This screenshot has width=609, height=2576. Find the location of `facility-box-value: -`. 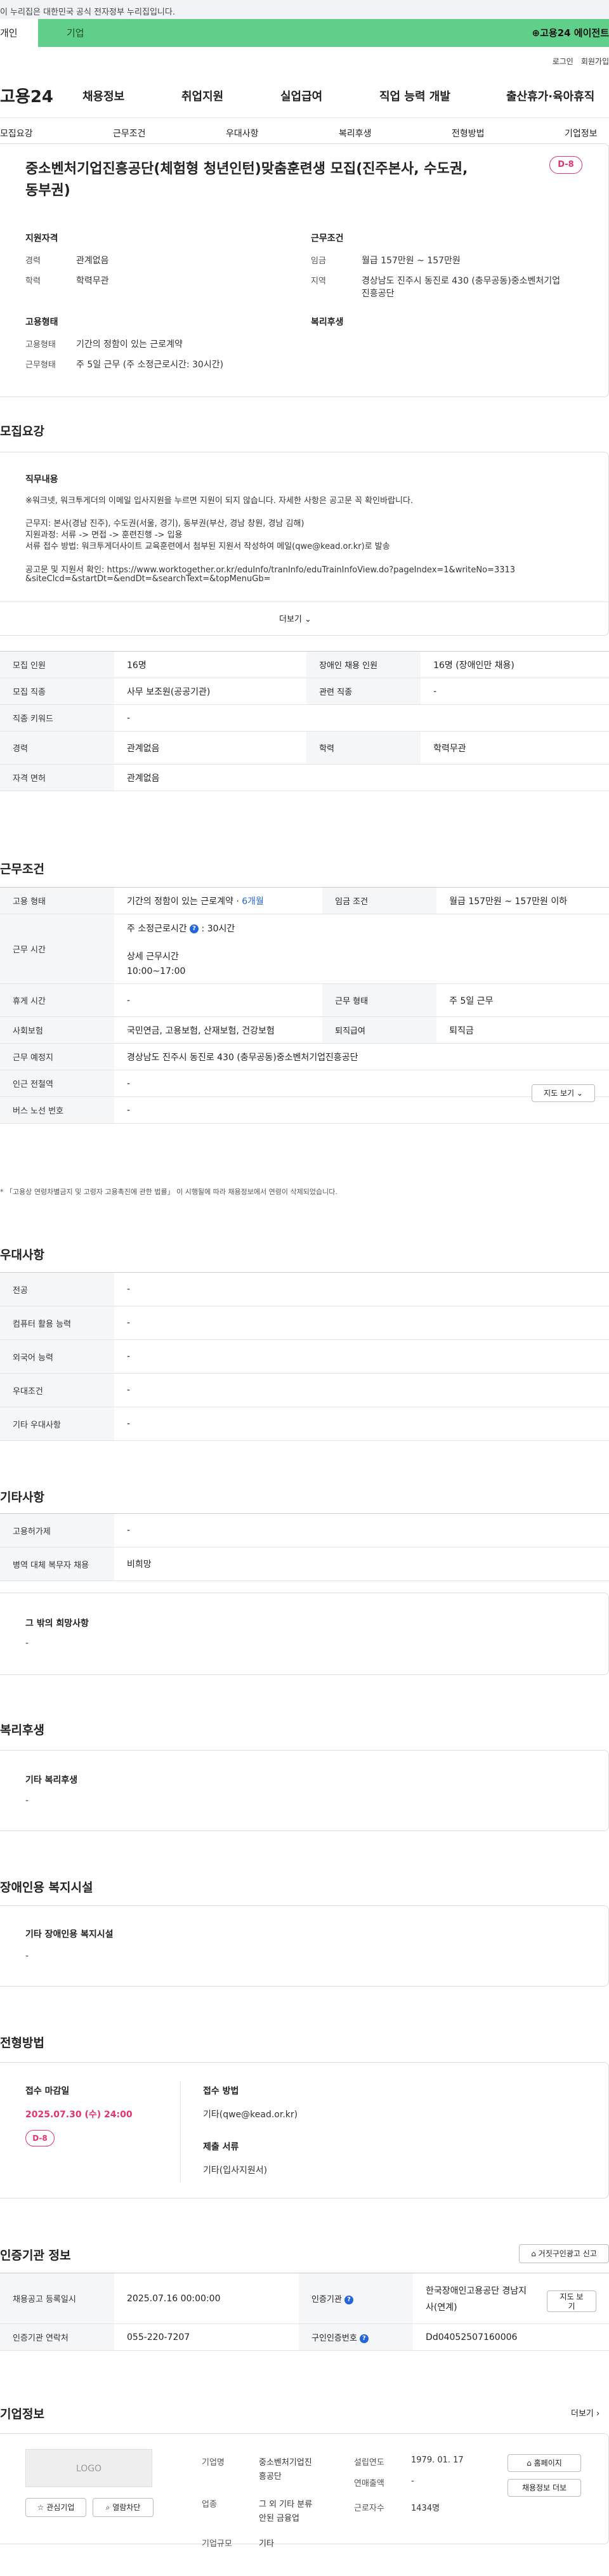

facility-box-value: - is located at coordinates (27, 1956).